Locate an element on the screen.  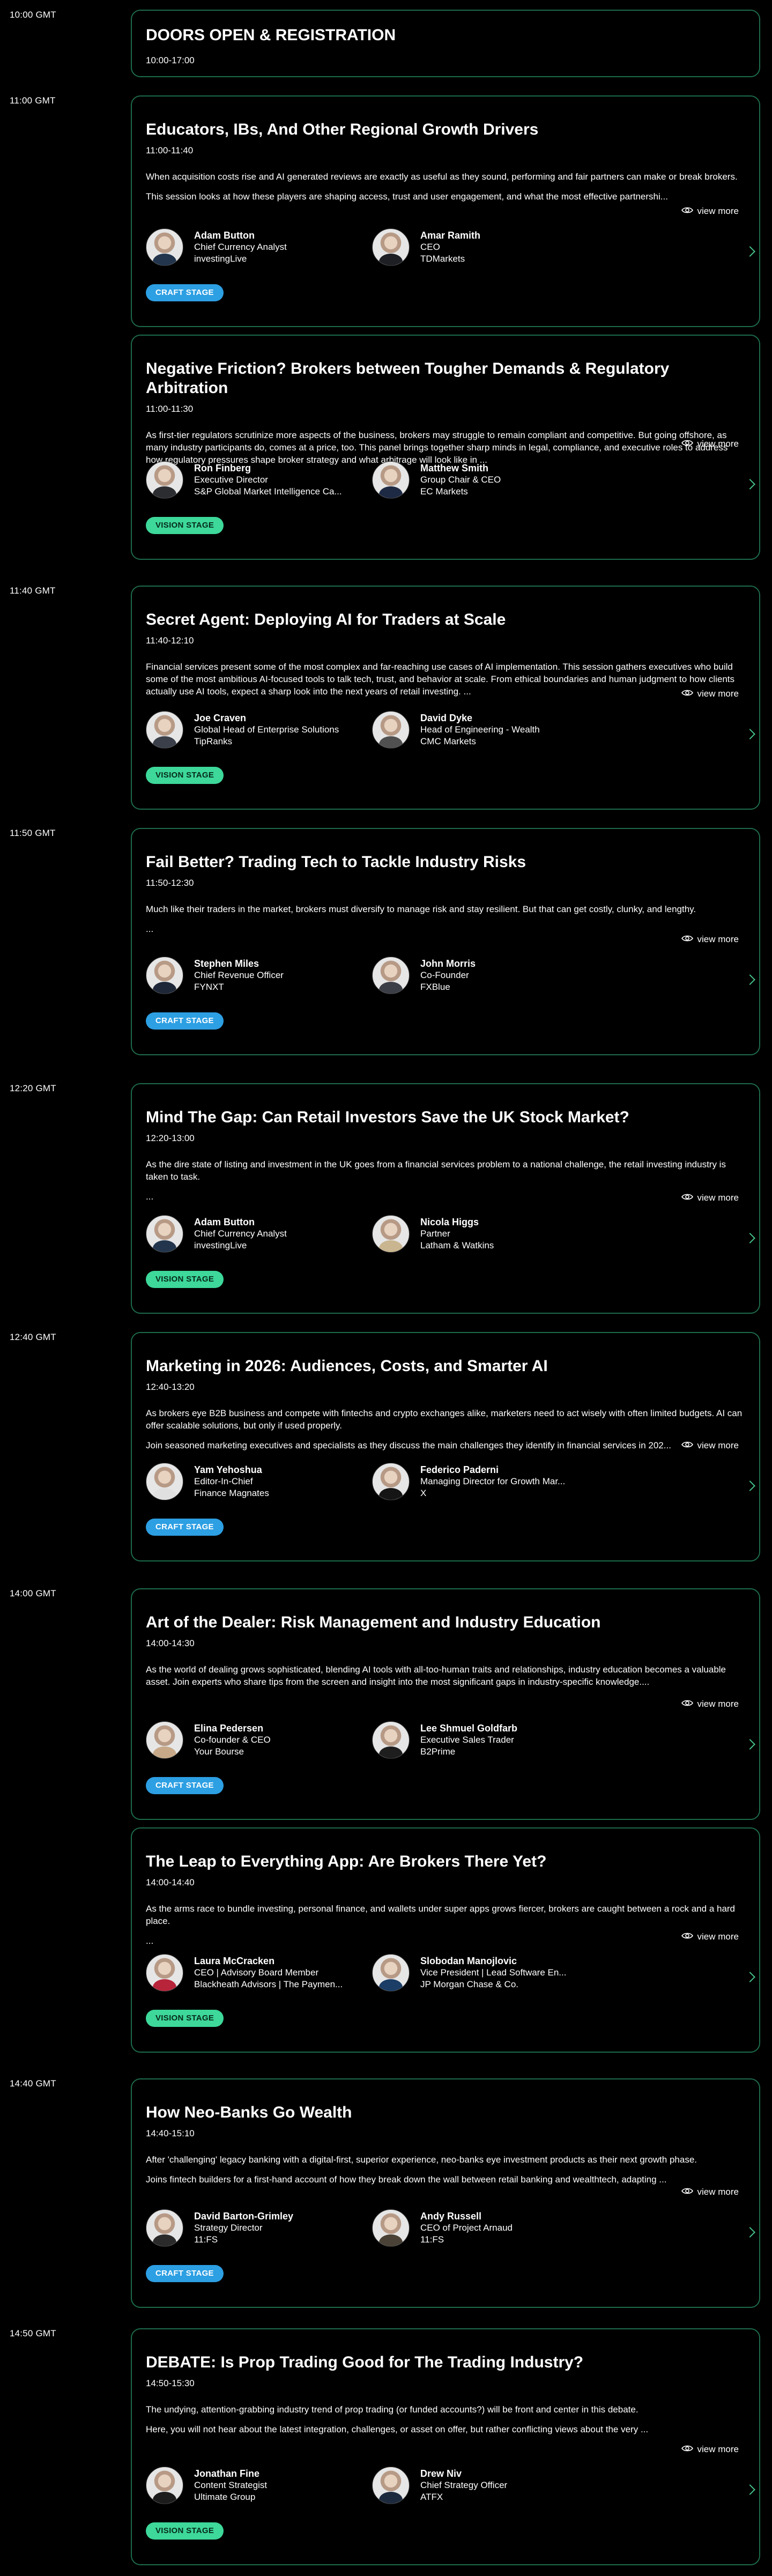
speaker-name: Matthew Smith is located at coordinates (454, 468).